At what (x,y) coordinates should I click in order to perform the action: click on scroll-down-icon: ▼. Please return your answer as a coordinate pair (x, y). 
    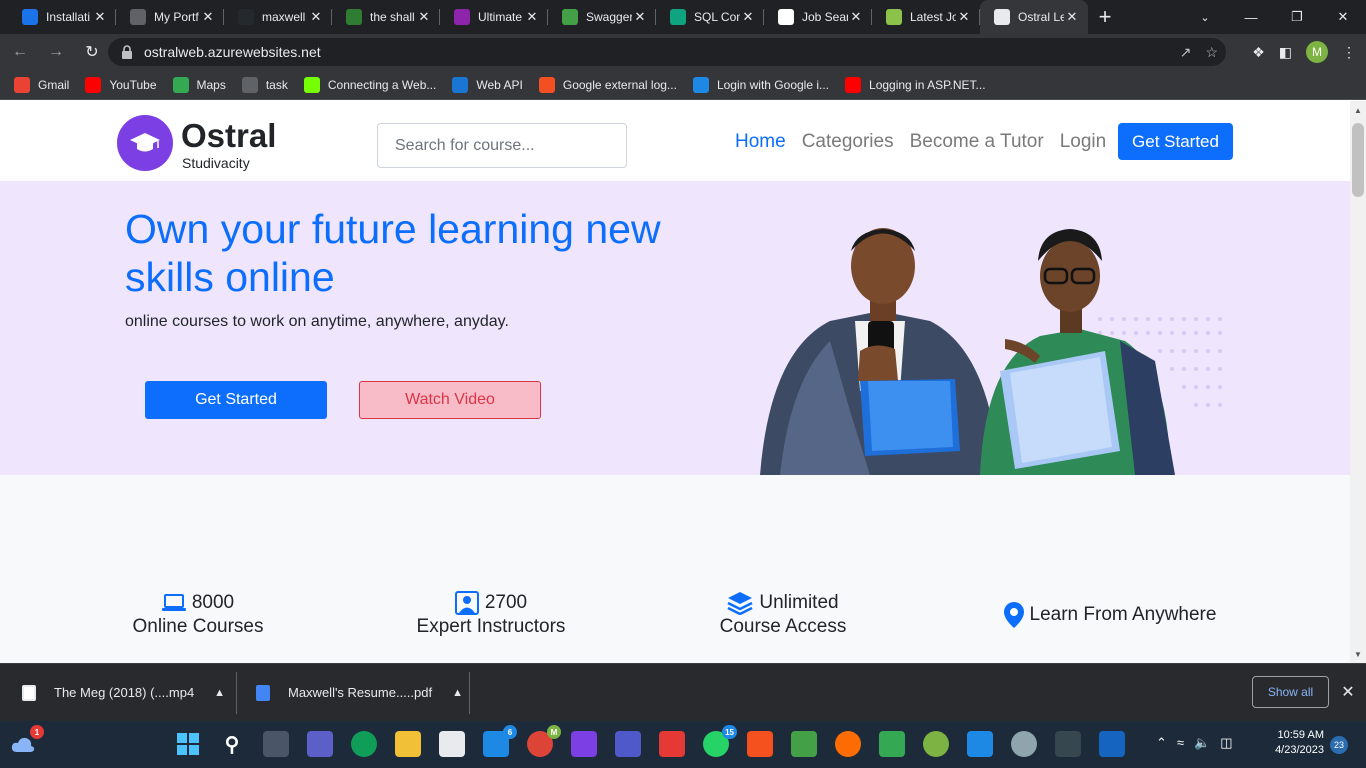
    Looking at the image, I should click on (1358, 654).